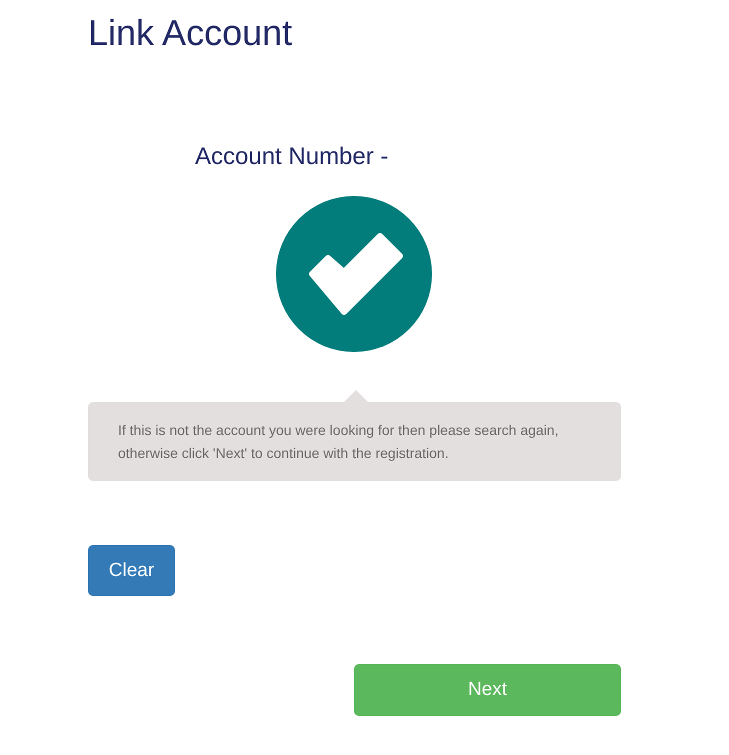  I want to click on next-button: Next, so click(487, 690).